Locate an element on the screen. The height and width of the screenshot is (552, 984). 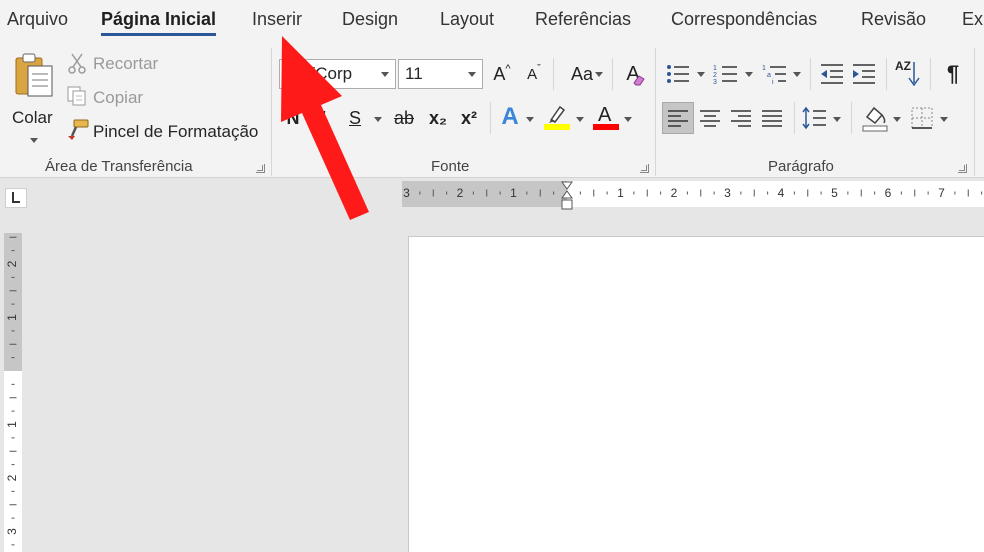
shading-chevron-icon is located at coordinates (897, 119).